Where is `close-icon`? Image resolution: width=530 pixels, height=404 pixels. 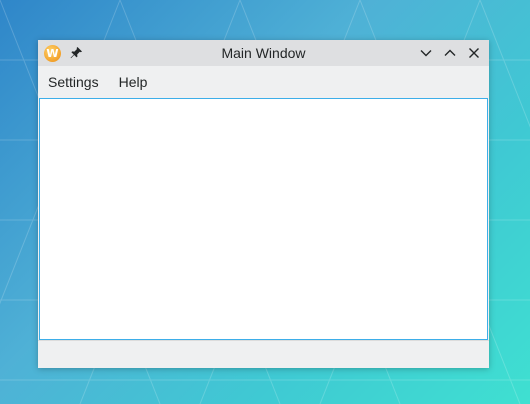
close-icon is located at coordinates (474, 53).